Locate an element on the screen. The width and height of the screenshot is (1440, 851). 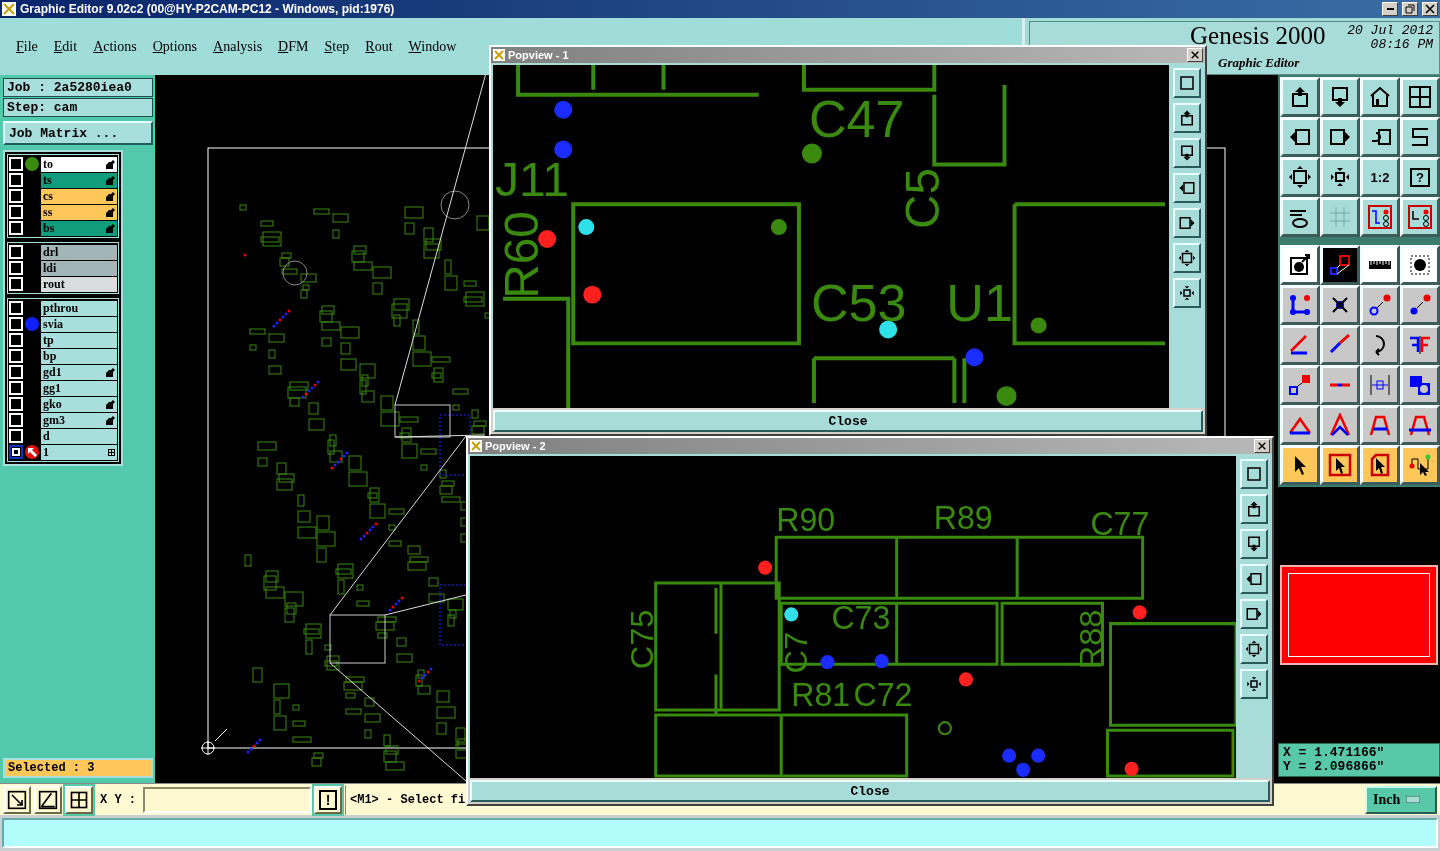
layer-name: gko is located at coordinates (79, 404).